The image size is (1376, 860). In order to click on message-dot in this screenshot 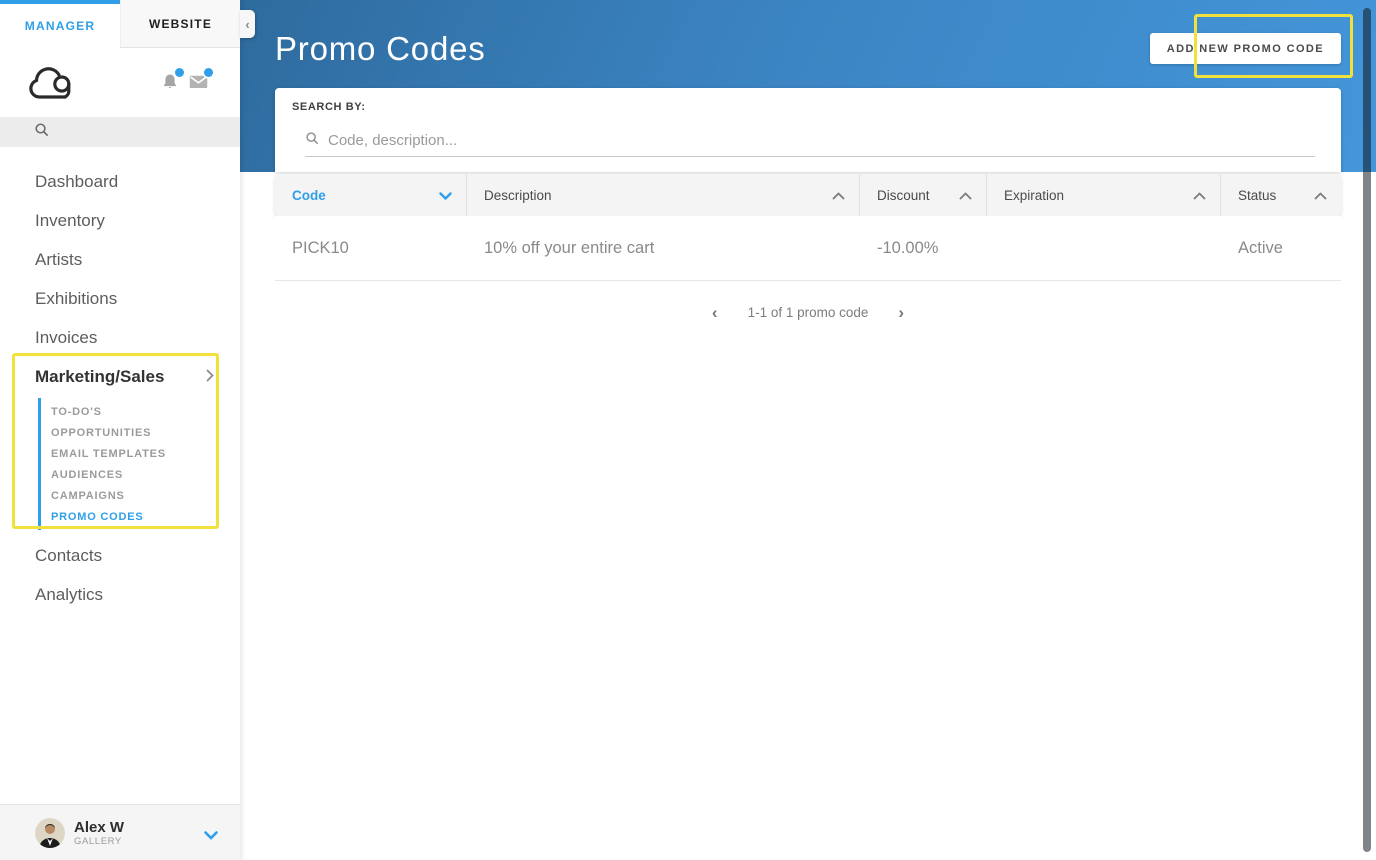, I will do `click(208, 72)`.